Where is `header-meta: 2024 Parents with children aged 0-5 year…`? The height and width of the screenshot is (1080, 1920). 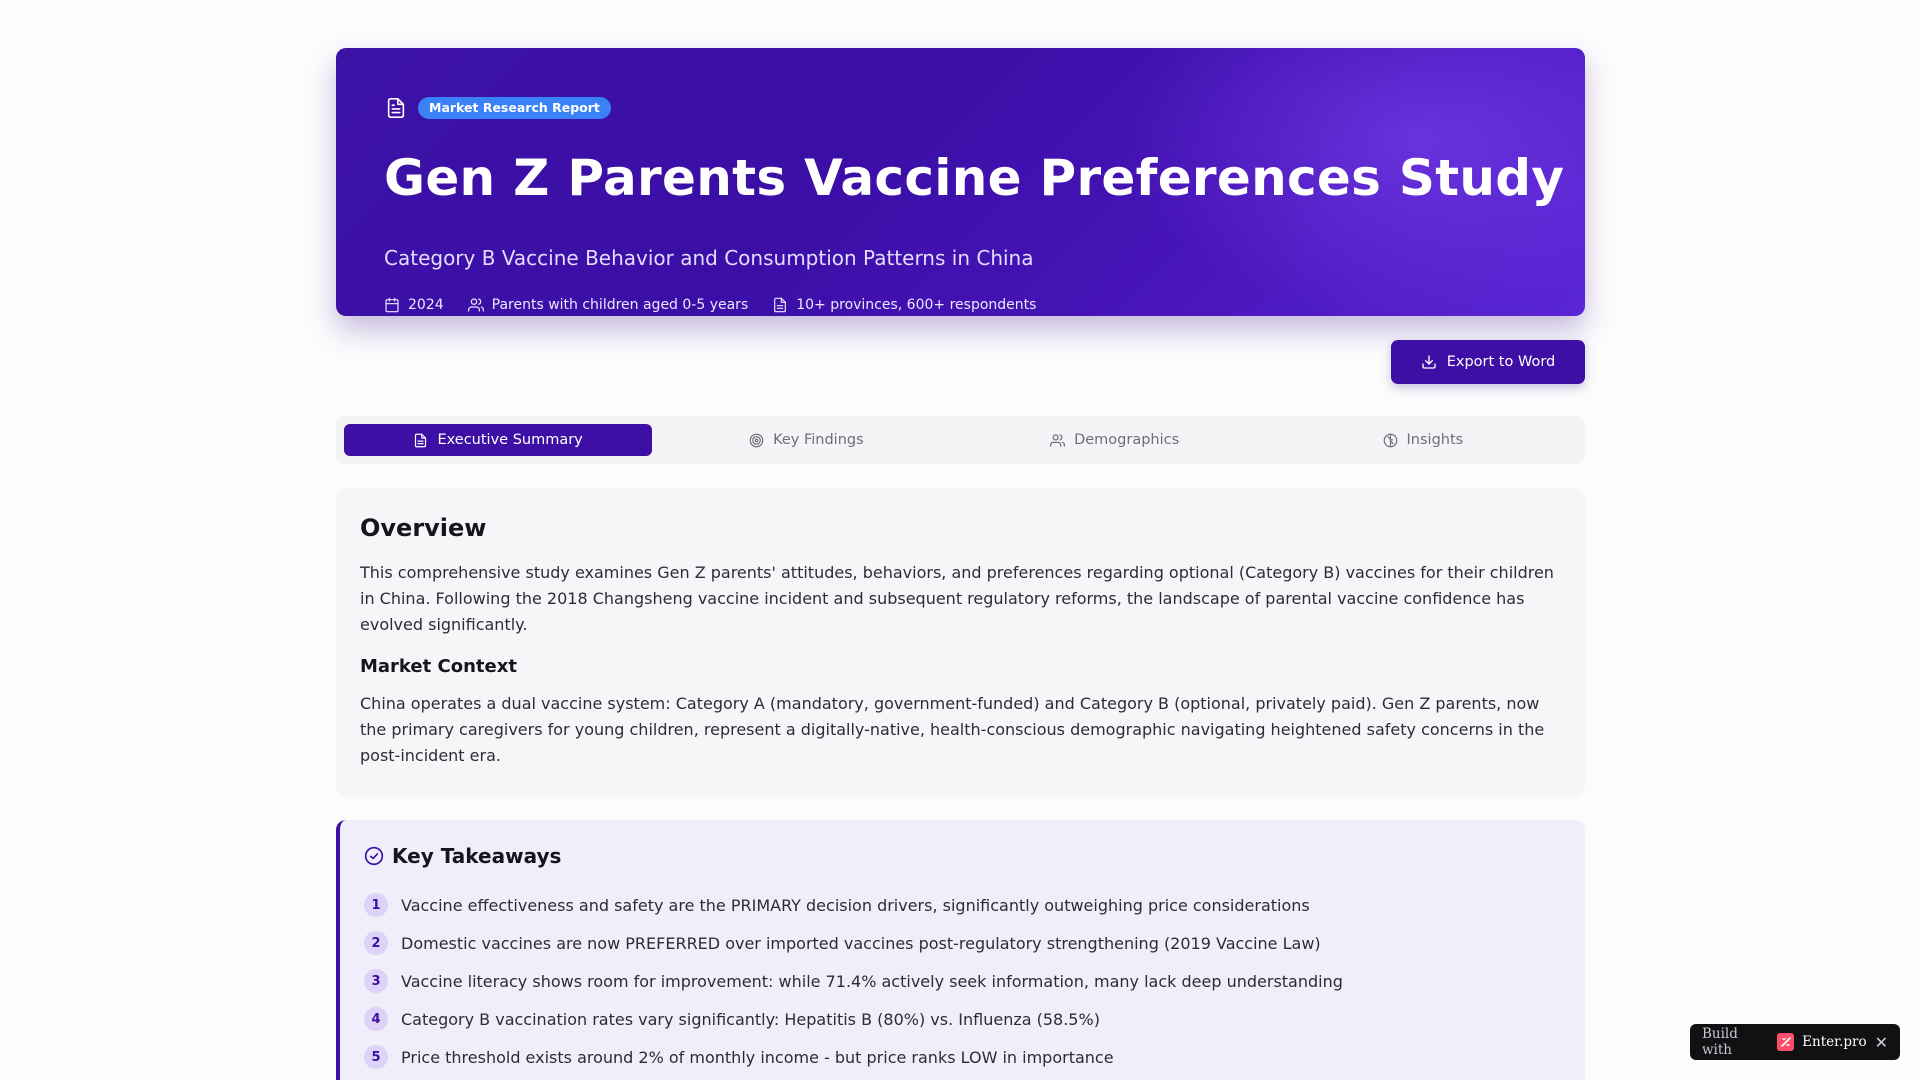
header-meta: 2024 Parents with children aged 0-5 year… is located at coordinates (710, 305).